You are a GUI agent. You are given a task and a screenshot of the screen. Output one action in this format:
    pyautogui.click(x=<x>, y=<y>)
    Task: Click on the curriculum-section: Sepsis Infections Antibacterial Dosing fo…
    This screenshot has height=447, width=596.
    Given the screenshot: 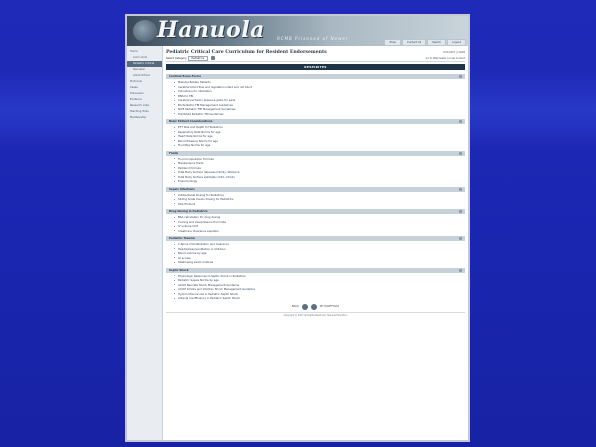 What is the action you would take?
    pyautogui.click(x=315, y=196)
    